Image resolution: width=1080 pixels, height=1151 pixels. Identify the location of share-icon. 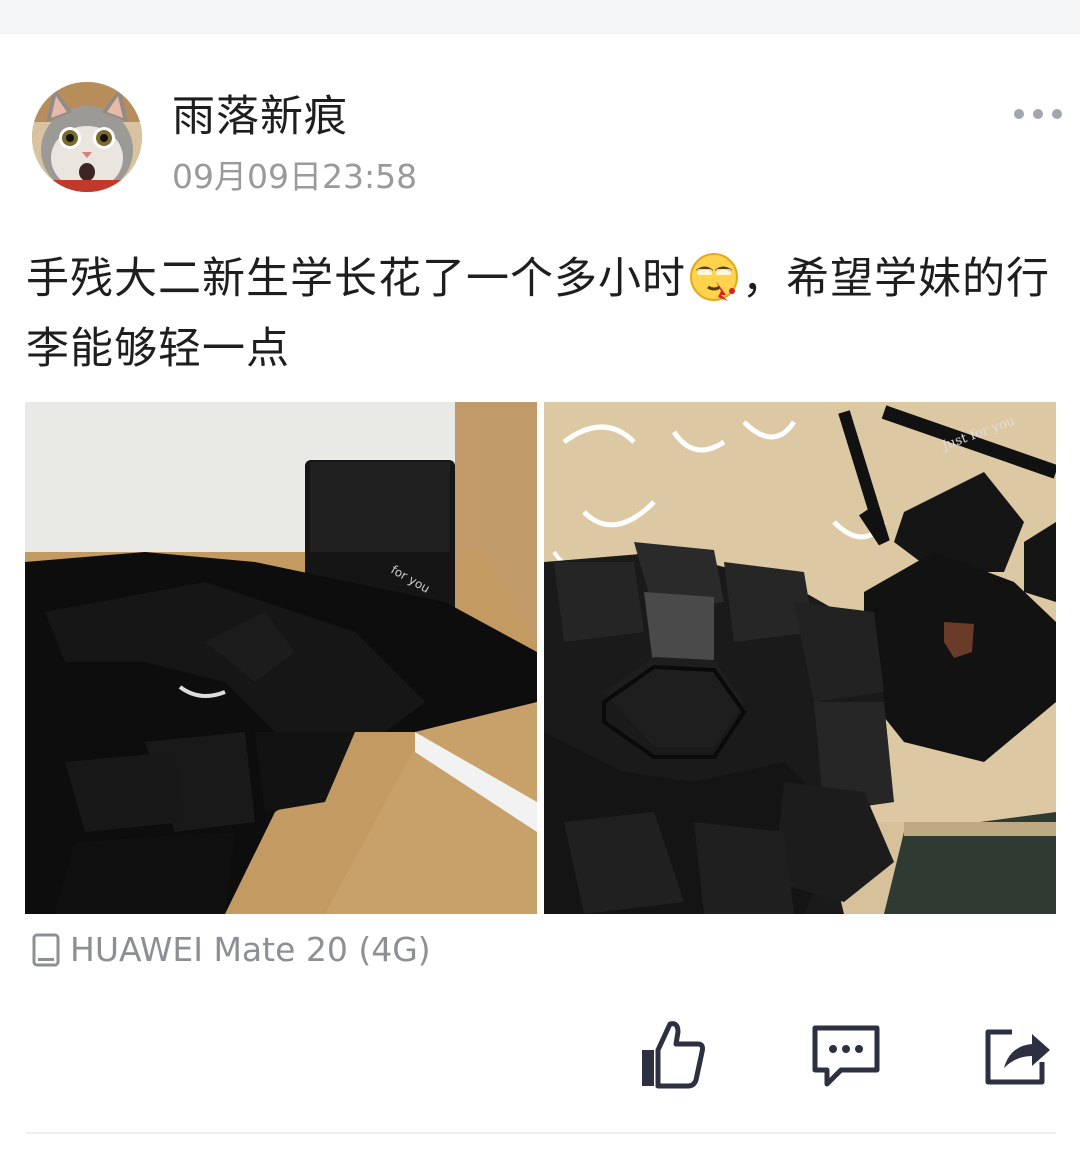
(1017, 1057).